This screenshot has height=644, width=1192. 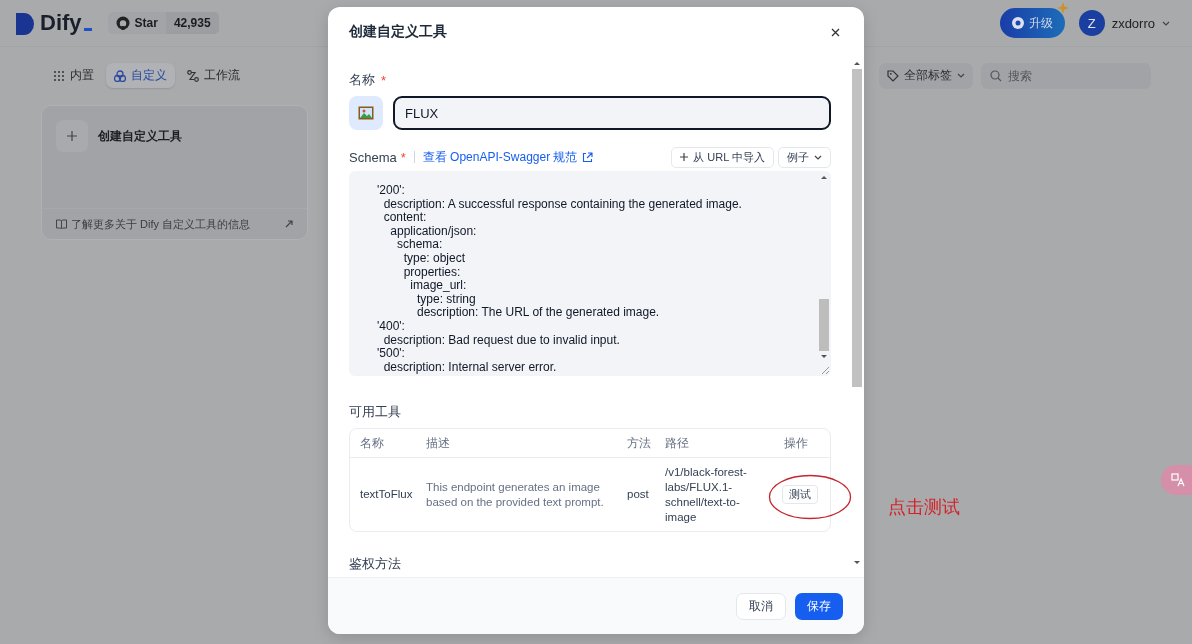 I want to click on workflow-icon, so click(x=193, y=75).